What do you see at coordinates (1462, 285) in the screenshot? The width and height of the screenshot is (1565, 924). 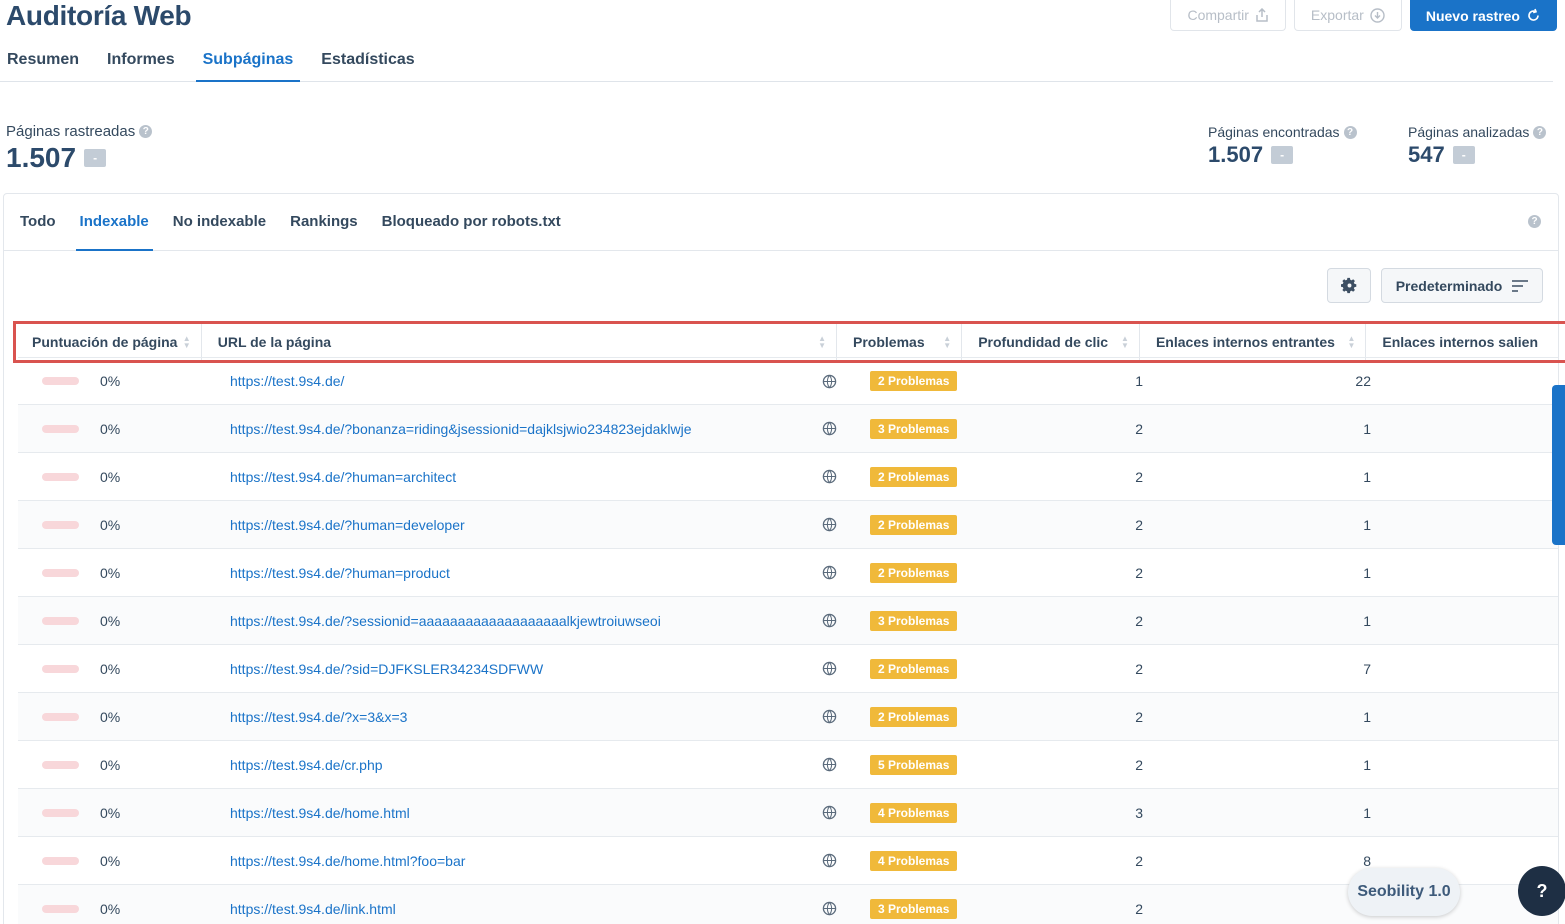 I see `default-sort-button: Predeterminado` at bounding box center [1462, 285].